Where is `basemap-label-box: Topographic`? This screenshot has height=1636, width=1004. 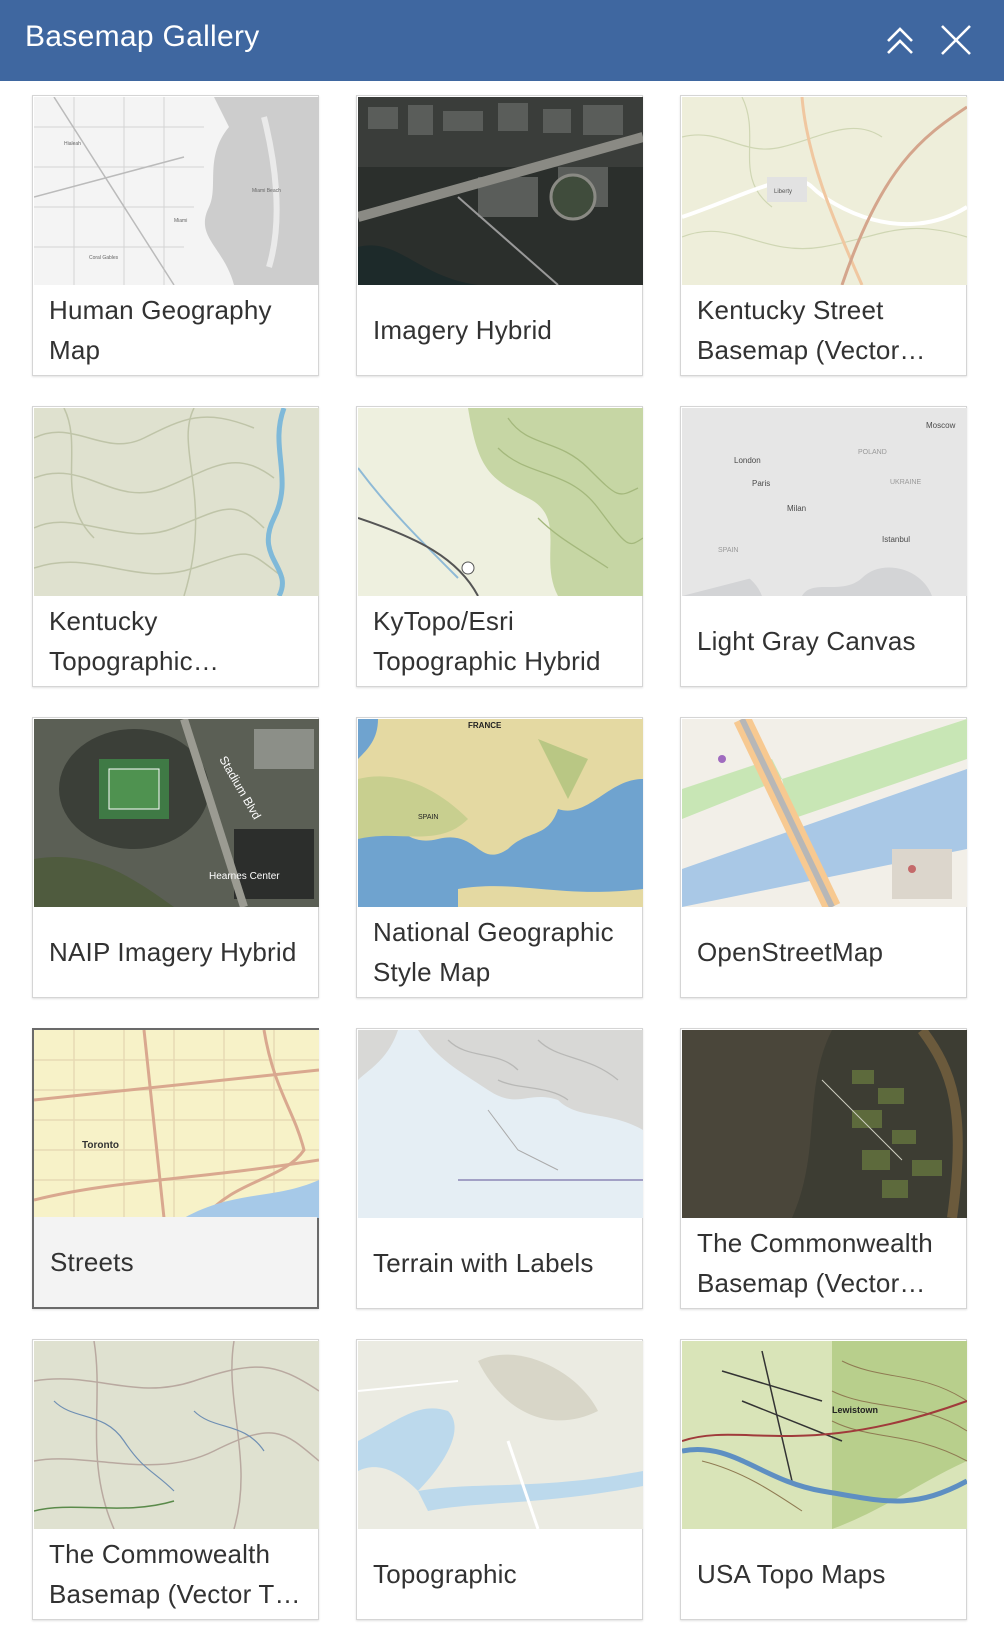
basemap-label-box: Topographic is located at coordinates (499, 1574).